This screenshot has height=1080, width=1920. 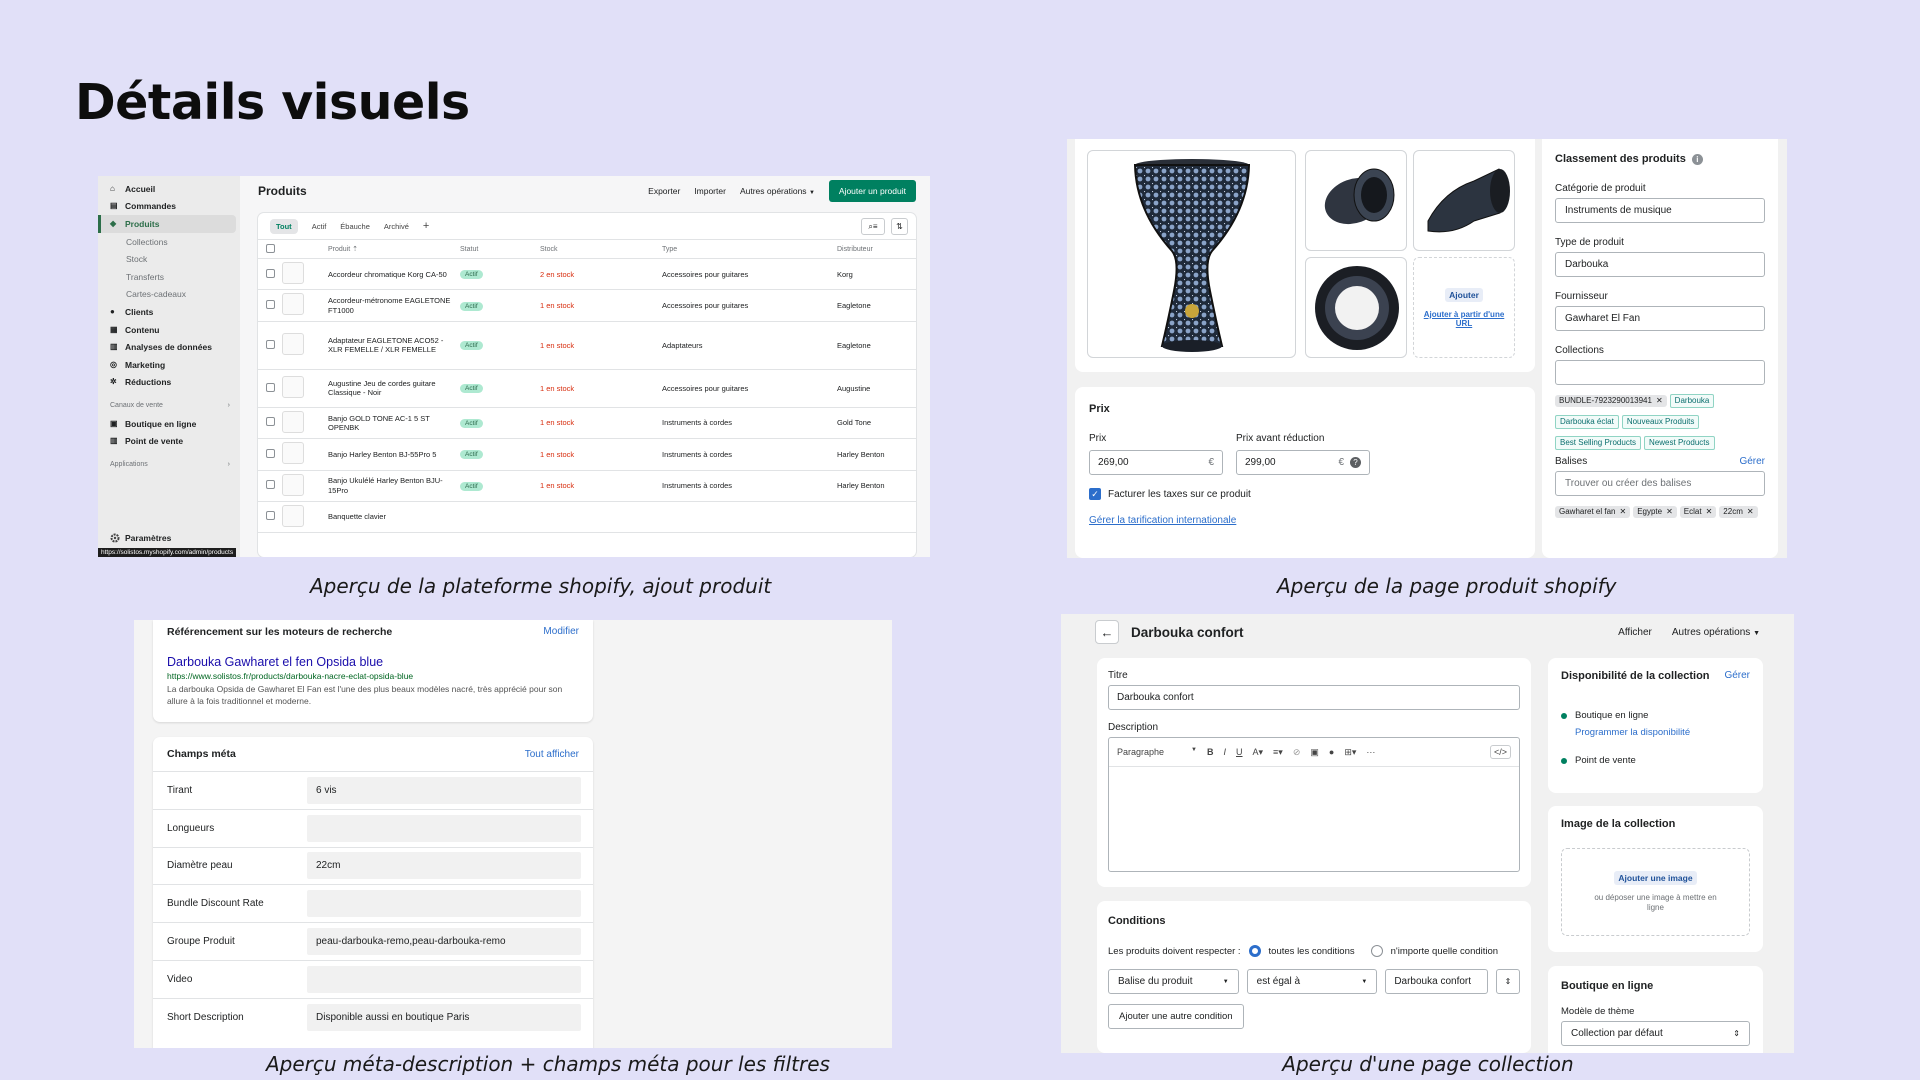 I want to click on sidebar-item-accueil: ⌂ Accueil, so click(x=169, y=189).